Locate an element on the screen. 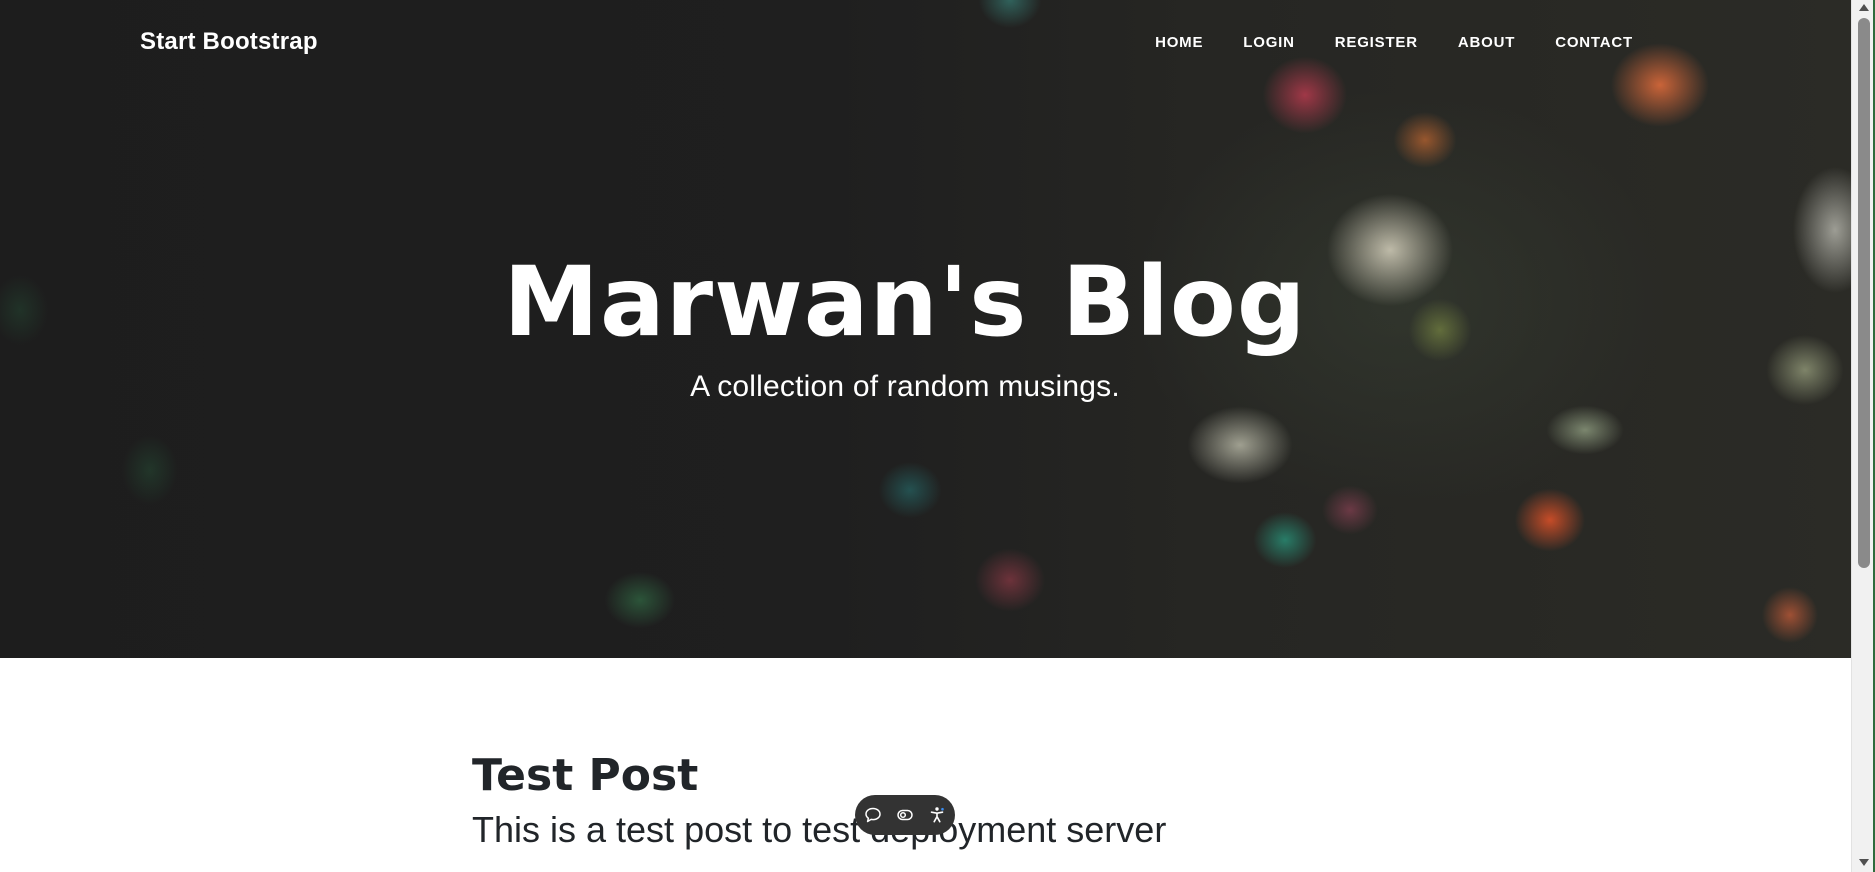 The width and height of the screenshot is (1875, 872). navbar-brand: Start Bootstrap is located at coordinates (229, 42).